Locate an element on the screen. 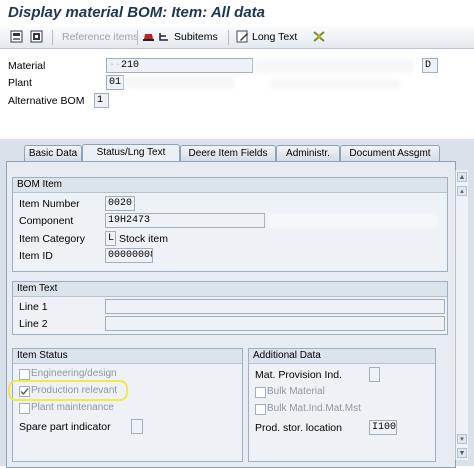  item-category-text: Stock item is located at coordinates (144, 239).